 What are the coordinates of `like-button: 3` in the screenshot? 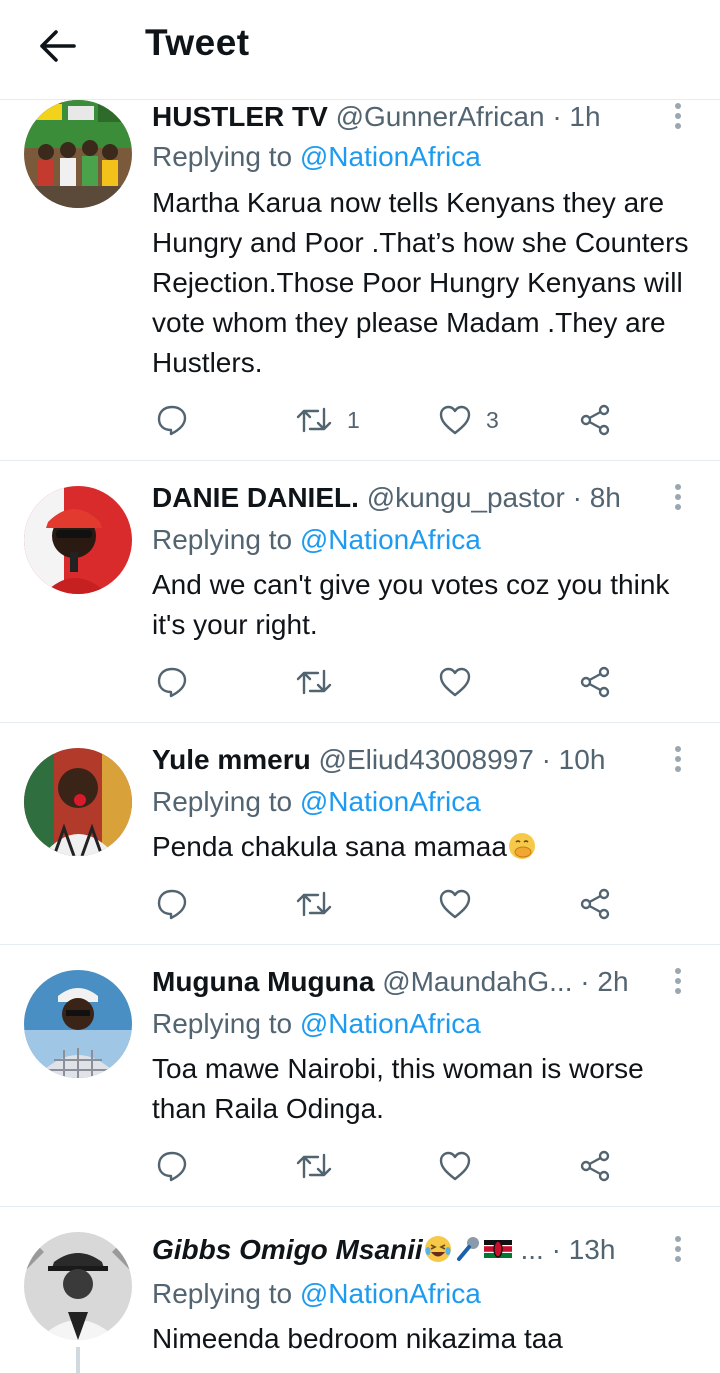 It's located at (468, 420).